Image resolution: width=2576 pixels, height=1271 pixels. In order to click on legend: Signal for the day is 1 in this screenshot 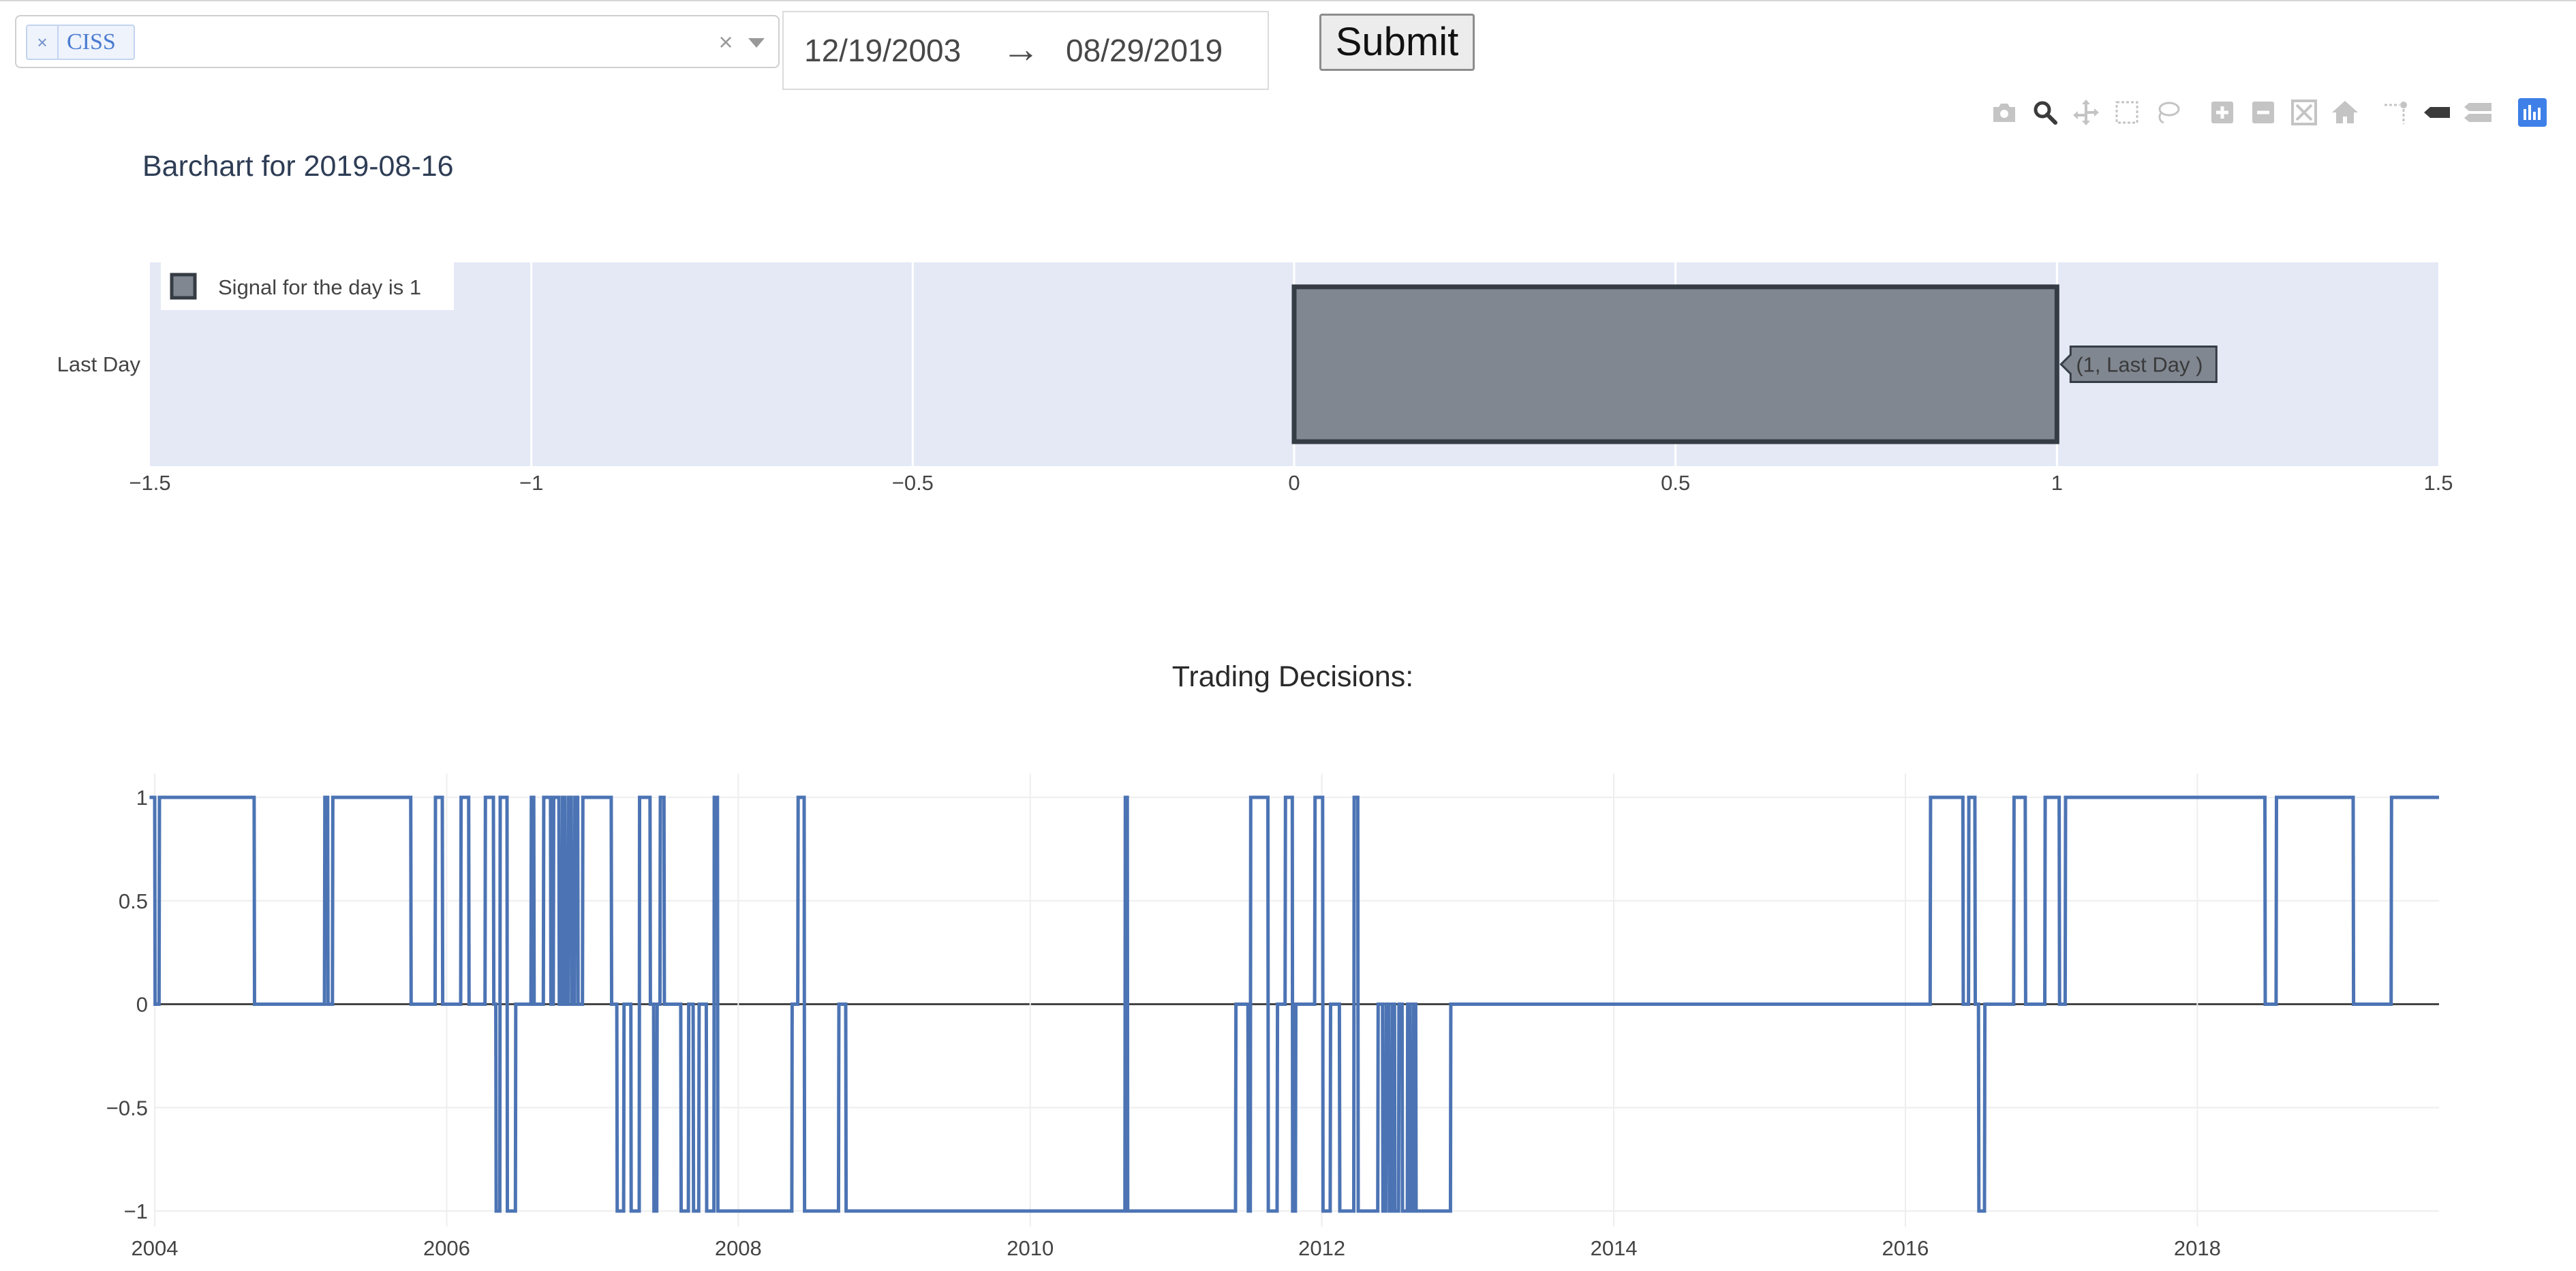, I will do `click(307, 286)`.